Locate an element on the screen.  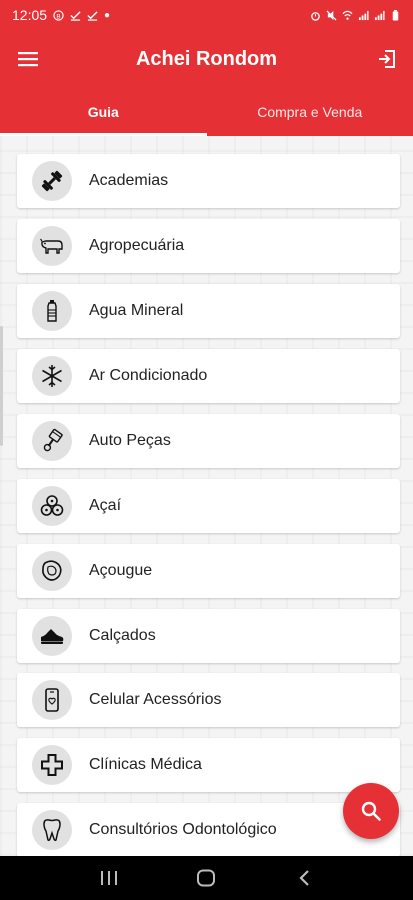
tab-compra-e-venda: Compra e Venda is located at coordinates (310, 112).